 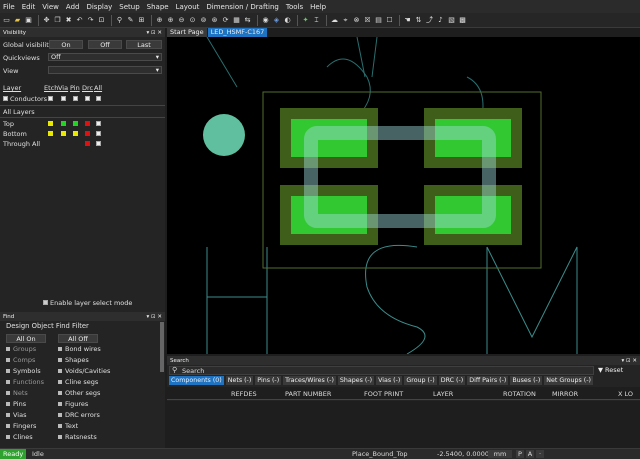 What do you see at coordinates (75, 98) in the screenshot?
I see `conductors-pin-checkbox` at bounding box center [75, 98].